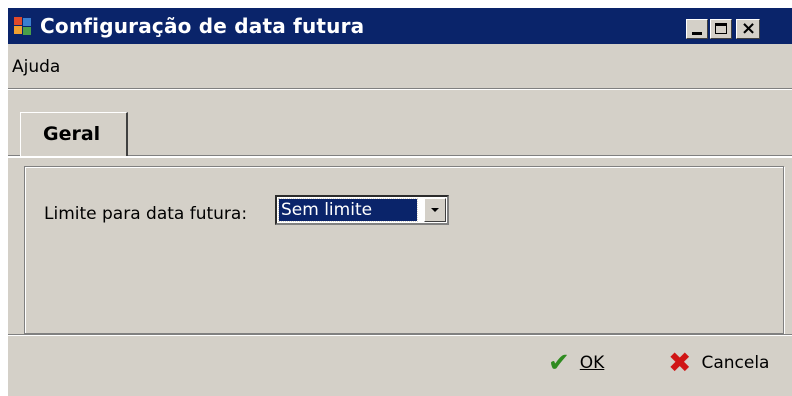  I want to click on tab-geral: Geral, so click(74, 134).